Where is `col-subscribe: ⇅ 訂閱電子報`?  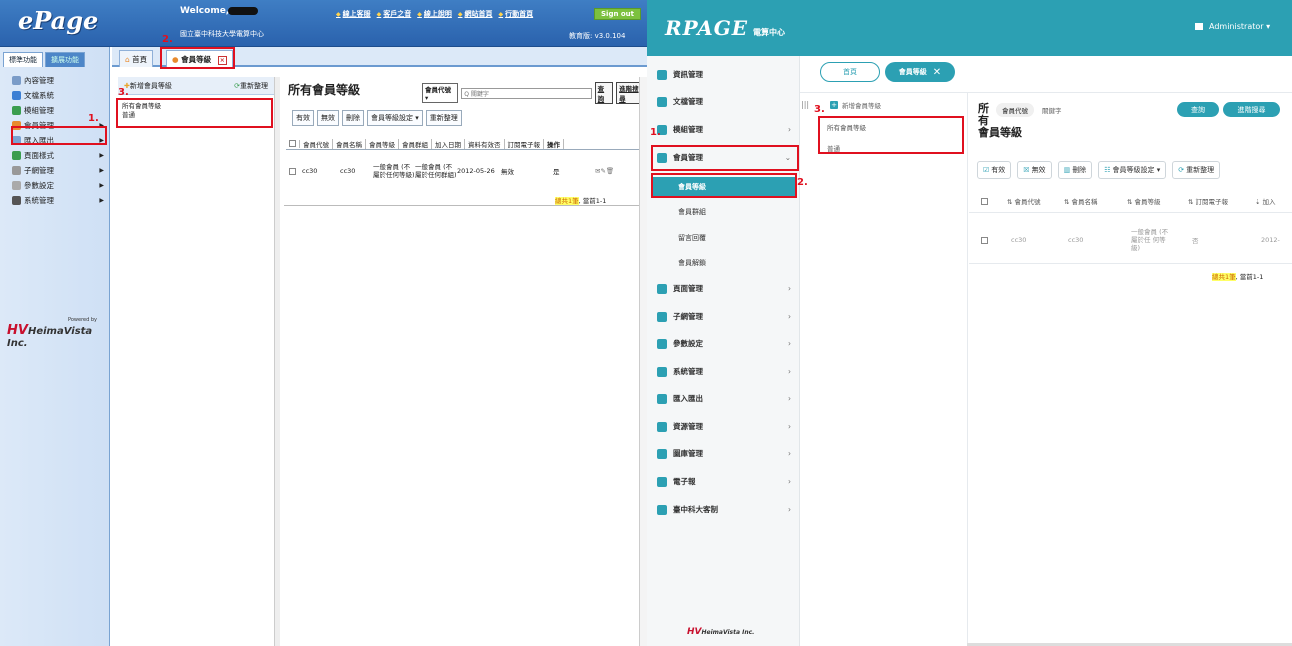 col-subscribe: ⇅ 訂閱電子報 is located at coordinates (1221, 201).